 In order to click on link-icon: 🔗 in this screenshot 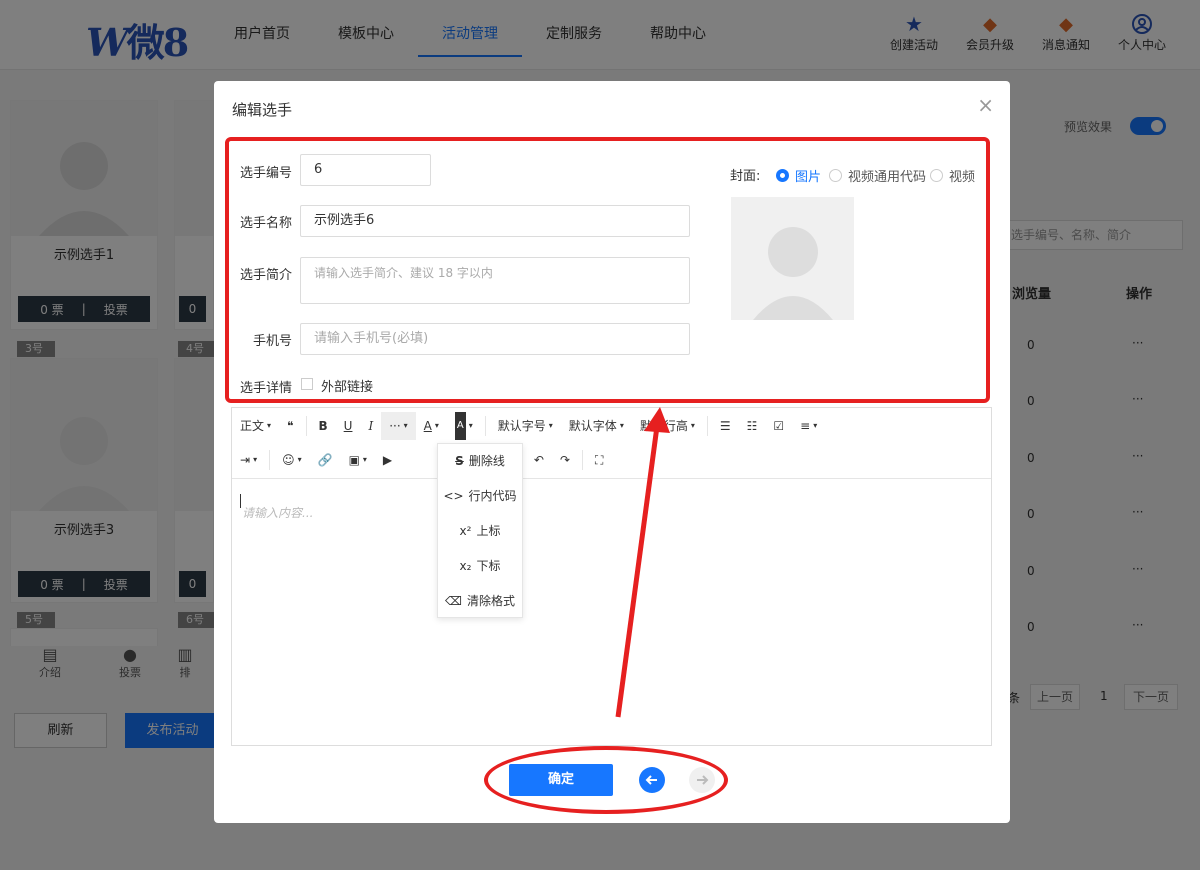, I will do `click(325, 460)`.